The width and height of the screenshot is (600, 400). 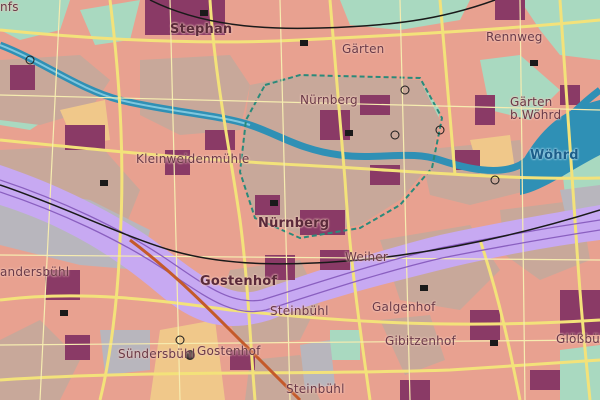 I want to click on place-label-galgenhof: Galgenhof, so click(x=404, y=307).